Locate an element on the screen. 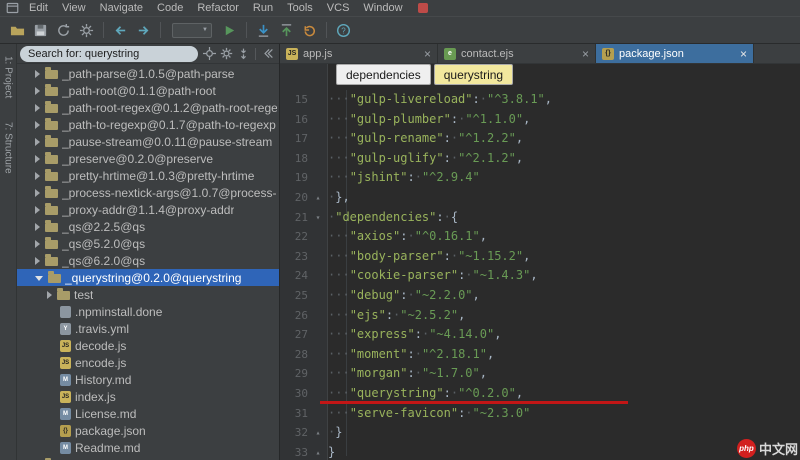 Image resolution: width=800 pixels, height=460 pixels. tree-row: JS encode.js is located at coordinates (148, 362).